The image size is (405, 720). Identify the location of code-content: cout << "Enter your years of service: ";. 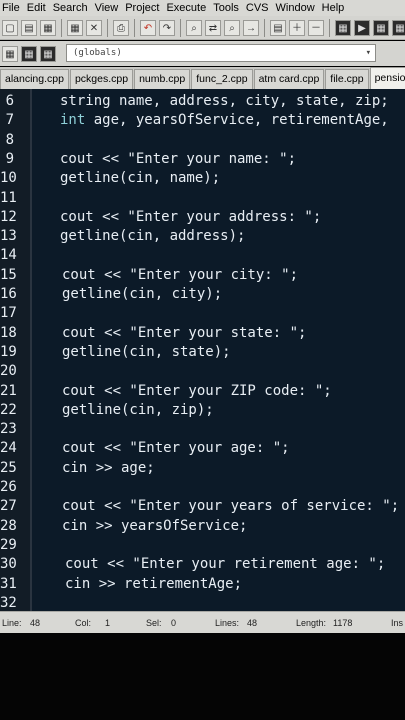
(231, 506).